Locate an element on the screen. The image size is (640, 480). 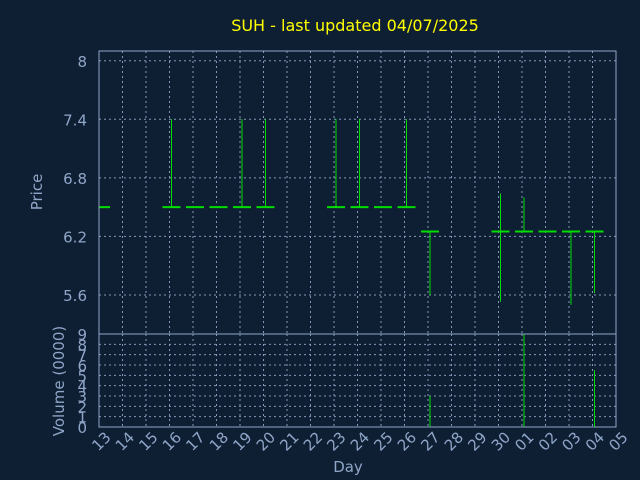
price-tick-label: 7.4 is located at coordinates (75, 120).